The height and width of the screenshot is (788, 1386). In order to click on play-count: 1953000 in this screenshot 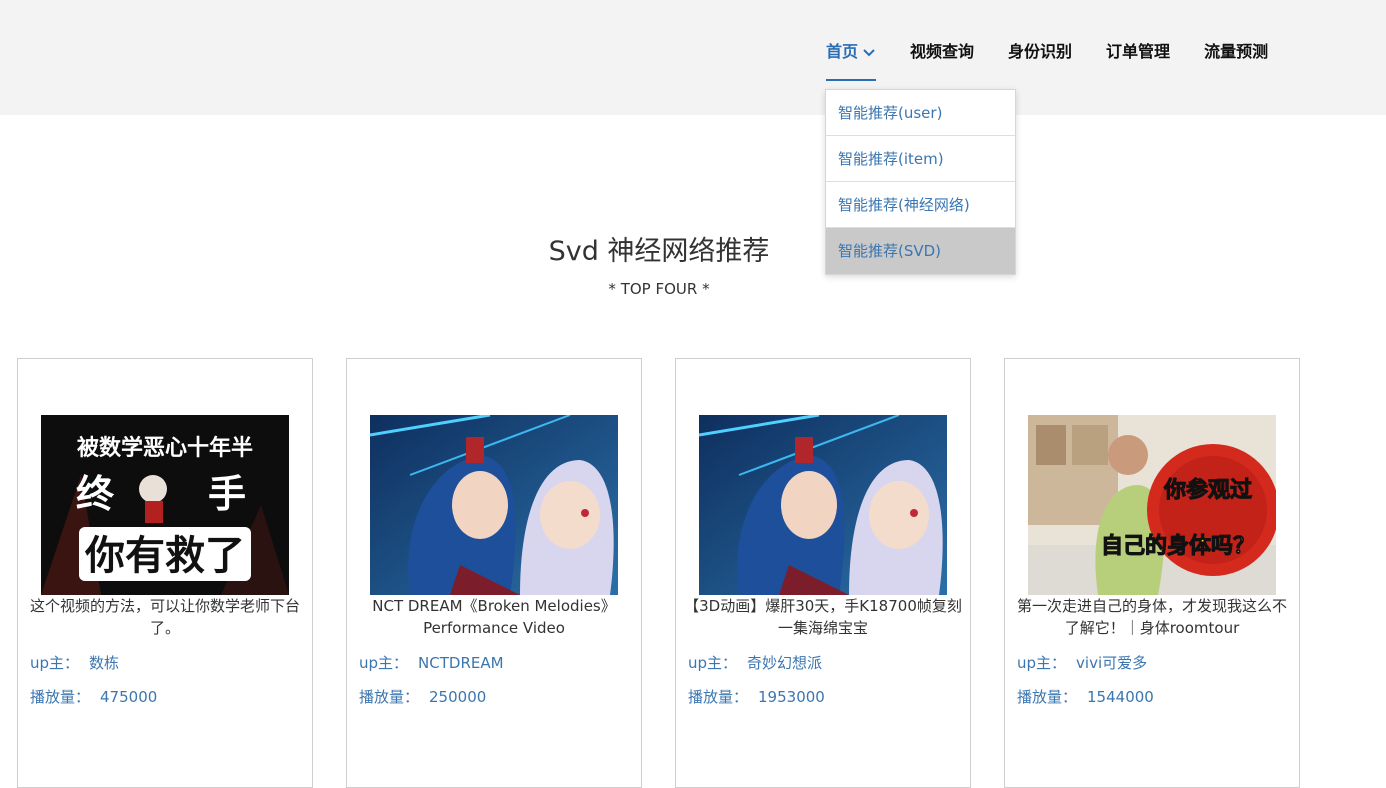, I will do `click(791, 697)`.